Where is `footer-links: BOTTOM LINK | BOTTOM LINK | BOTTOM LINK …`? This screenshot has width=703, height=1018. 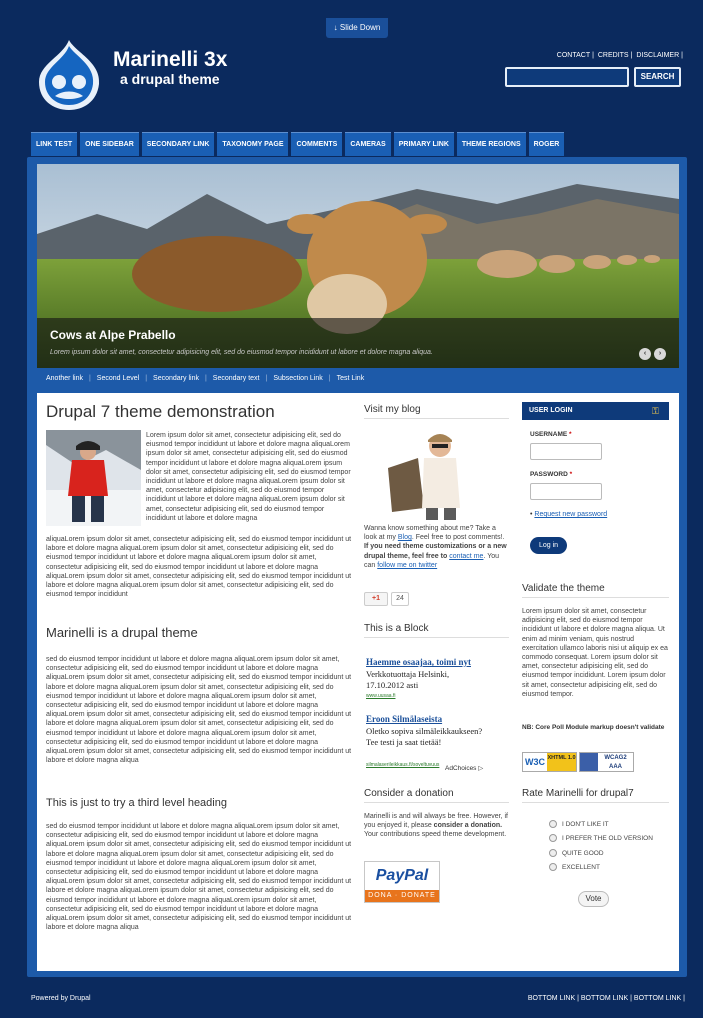
footer-links: BOTTOM LINK | BOTTOM LINK | BOTTOM LINK … is located at coordinates (606, 998).